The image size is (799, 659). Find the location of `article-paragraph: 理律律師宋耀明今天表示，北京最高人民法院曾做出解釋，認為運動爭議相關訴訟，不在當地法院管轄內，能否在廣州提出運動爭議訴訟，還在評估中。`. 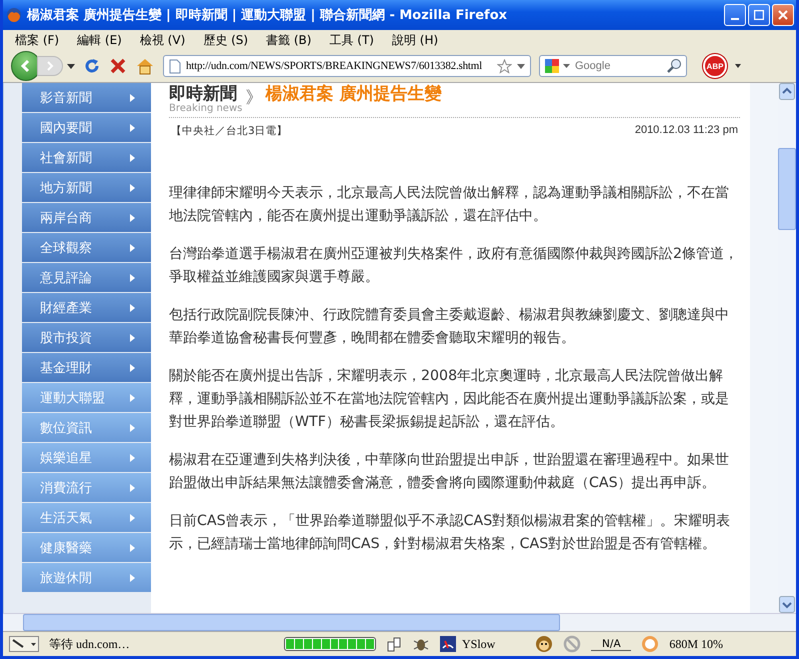

article-paragraph: 理律律師宋耀明今天表示，北京最高人民法院曾做出解釋，認為運動爭議相關訴訟，不在當地法院管轄內，能否在廣州提出運動爭議訴訟，還在評估中。 is located at coordinates (449, 205).